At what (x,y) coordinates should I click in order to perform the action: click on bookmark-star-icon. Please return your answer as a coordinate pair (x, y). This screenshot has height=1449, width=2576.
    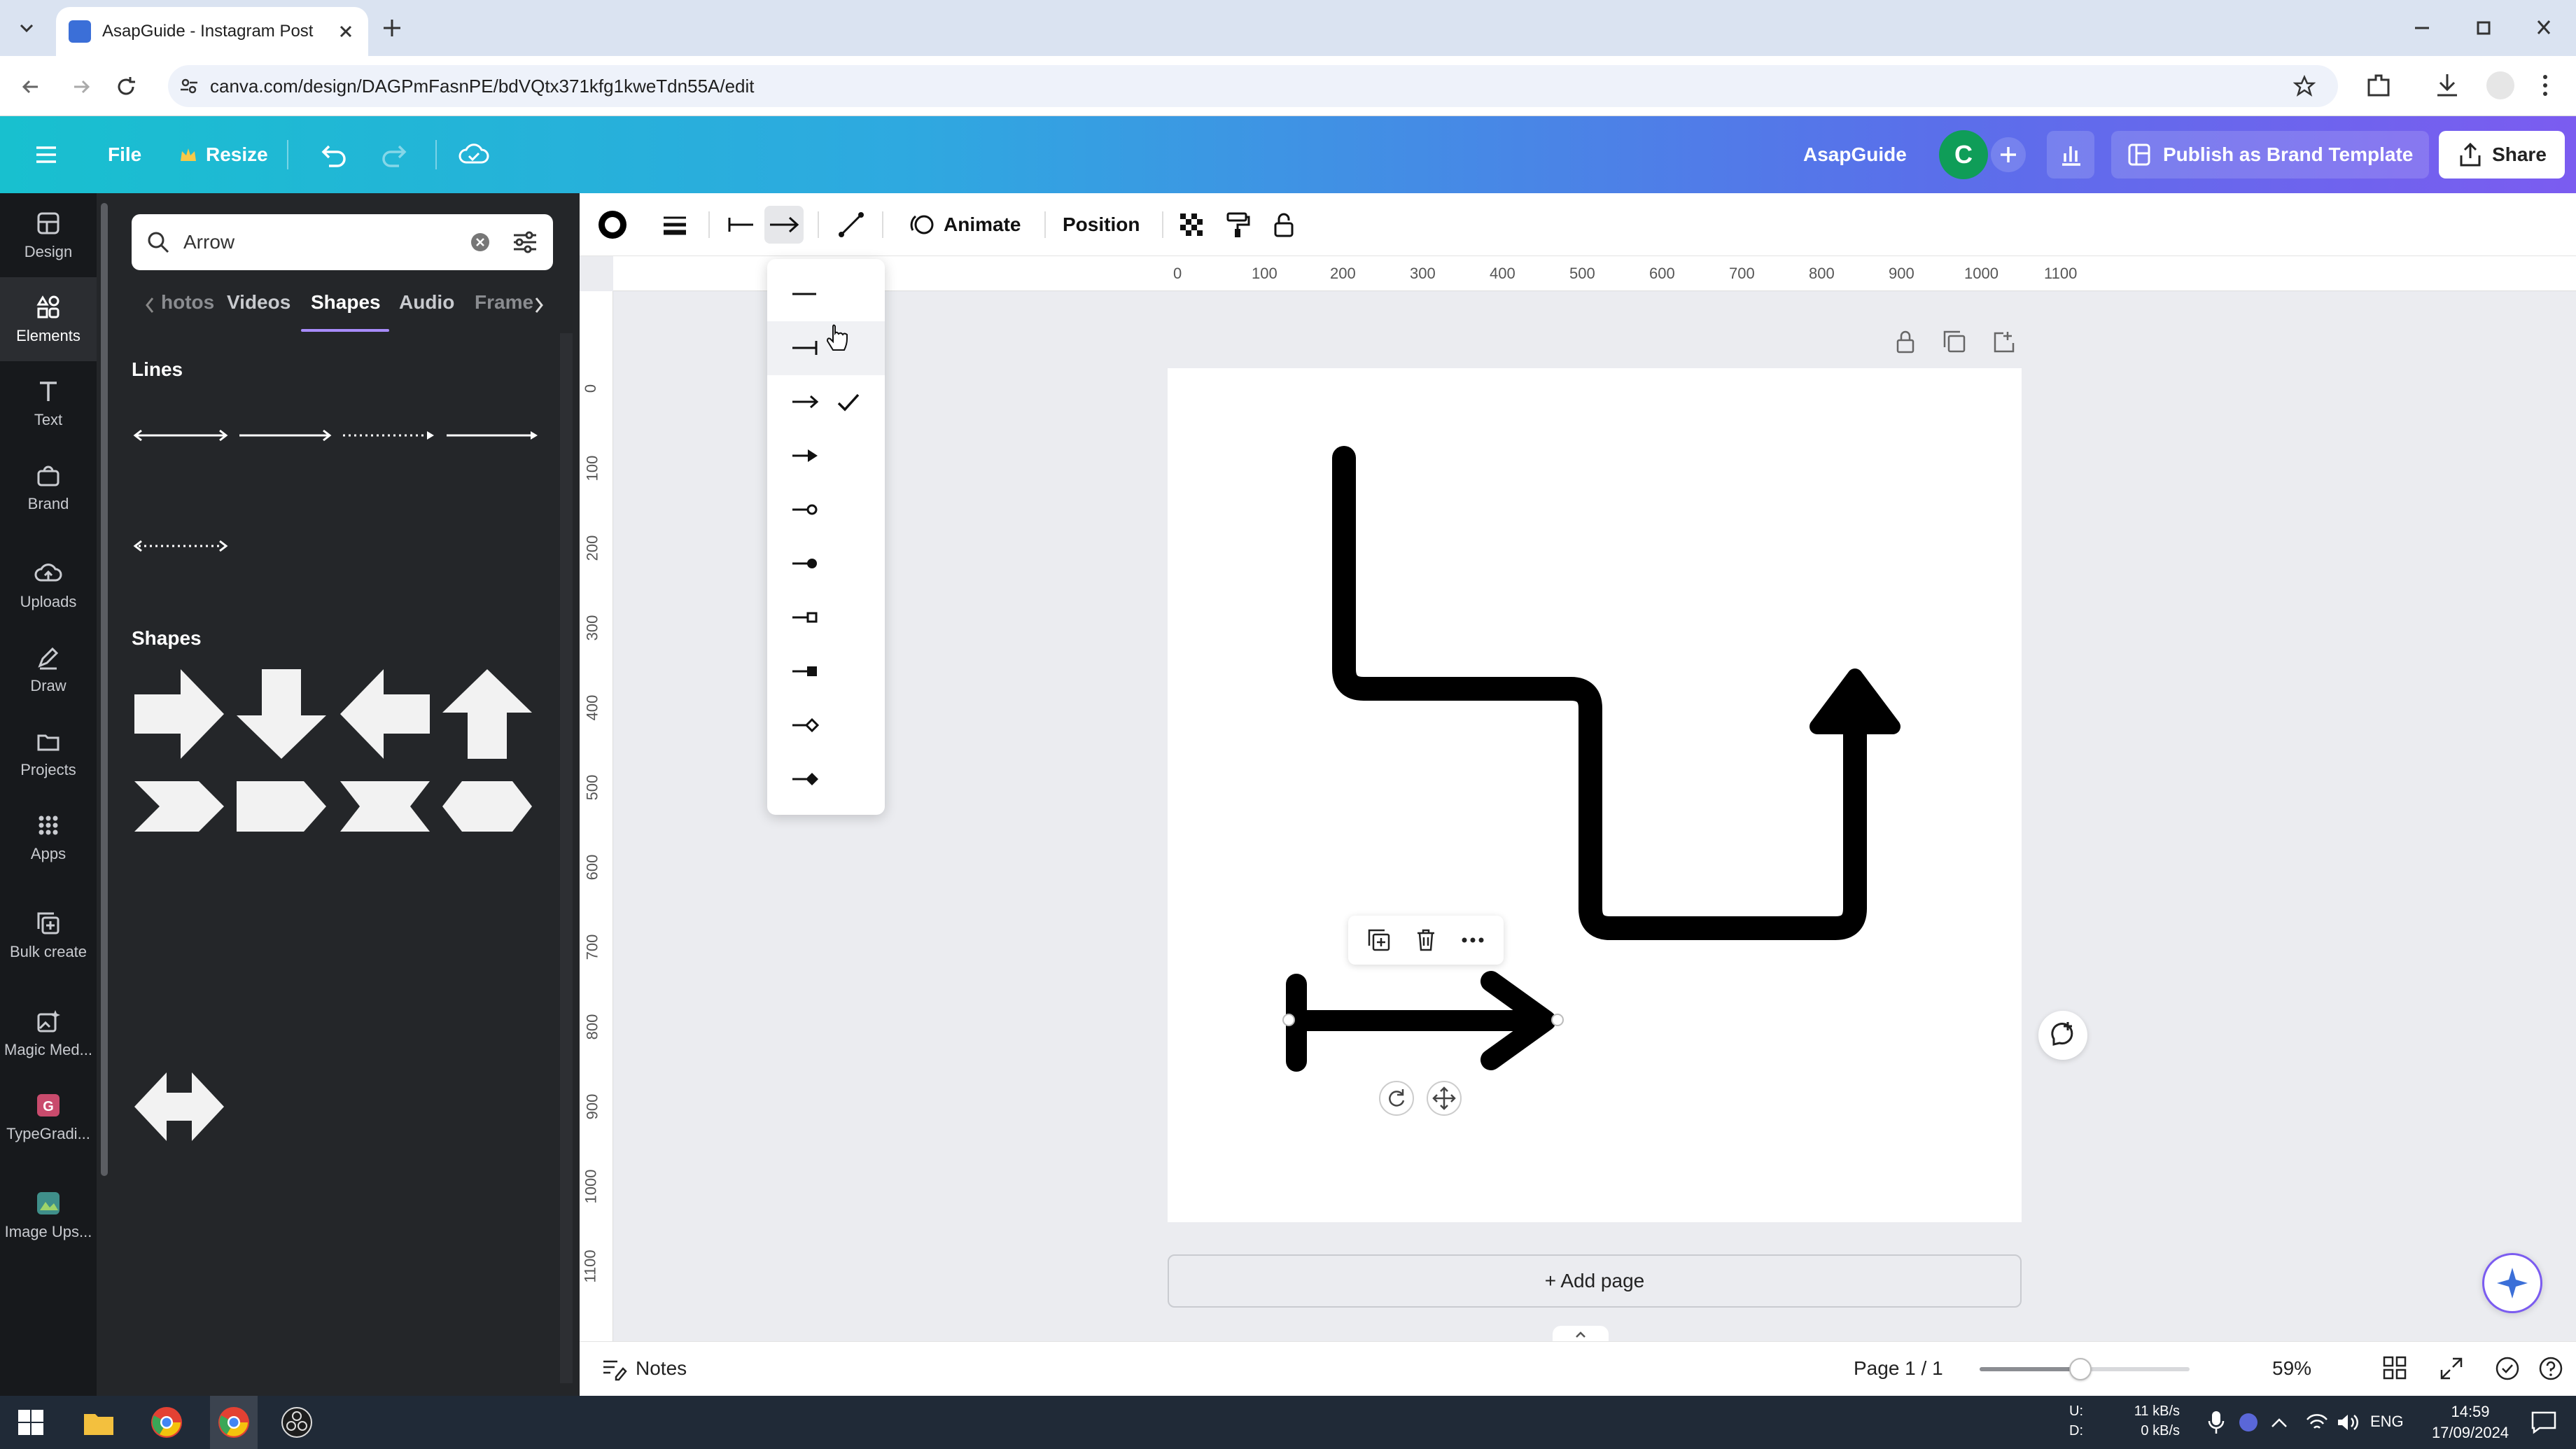
    Looking at the image, I should click on (2304, 86).